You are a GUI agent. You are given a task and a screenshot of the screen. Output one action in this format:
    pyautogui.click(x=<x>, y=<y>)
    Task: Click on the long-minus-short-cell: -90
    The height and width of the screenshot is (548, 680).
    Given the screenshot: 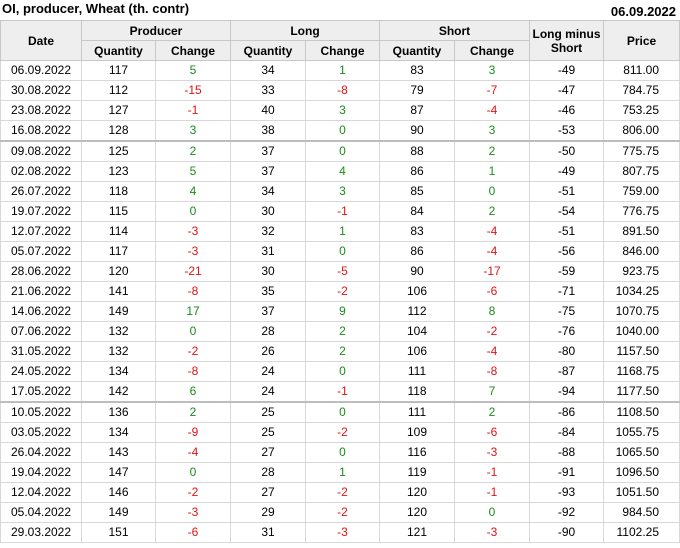 What is the action you would take?
    pyautogui.click(x=567, y=532)
    